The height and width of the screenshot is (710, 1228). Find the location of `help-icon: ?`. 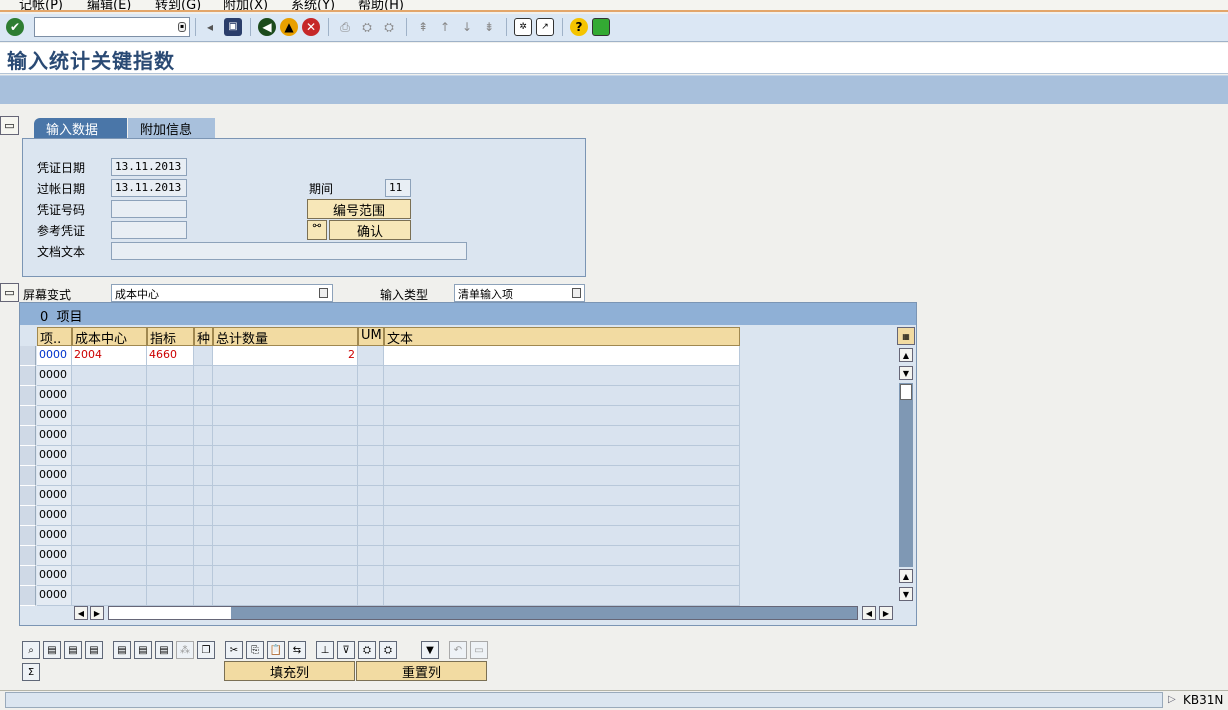

help-icon: ? is located at coordinates (579, 27).